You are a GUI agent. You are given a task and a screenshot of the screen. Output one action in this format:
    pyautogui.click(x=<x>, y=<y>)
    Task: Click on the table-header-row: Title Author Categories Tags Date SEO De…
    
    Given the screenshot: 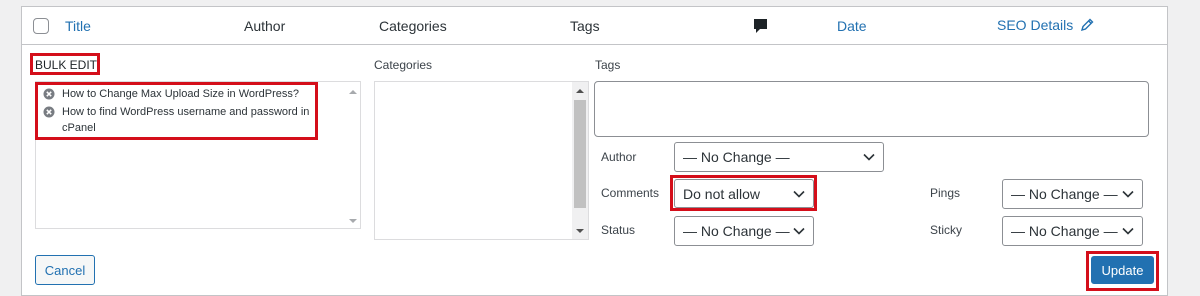 What is the action you would take?
    pyautogui.click(x=594, y=26)
    